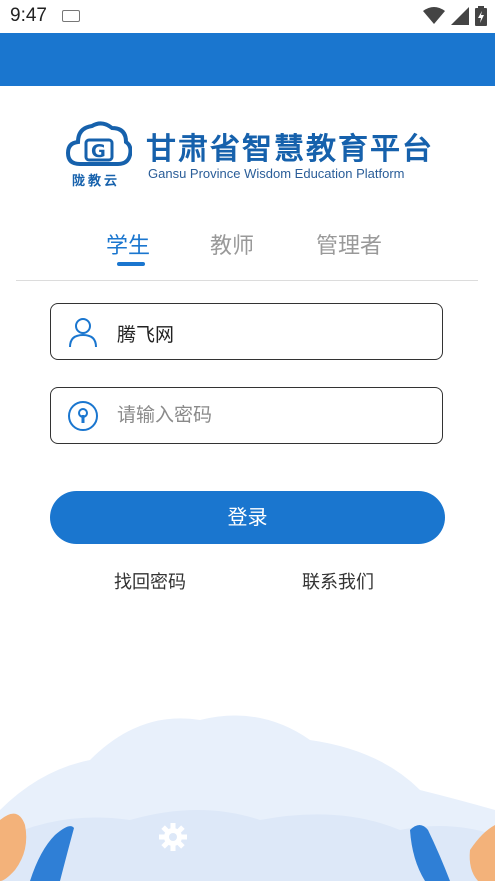 The width and height of the screenshot is (495, 881). What do you see at coordinates (96, 181) in the screenshot?
I see `platform-brand: 陇教云` at bounding box center [96, 181].